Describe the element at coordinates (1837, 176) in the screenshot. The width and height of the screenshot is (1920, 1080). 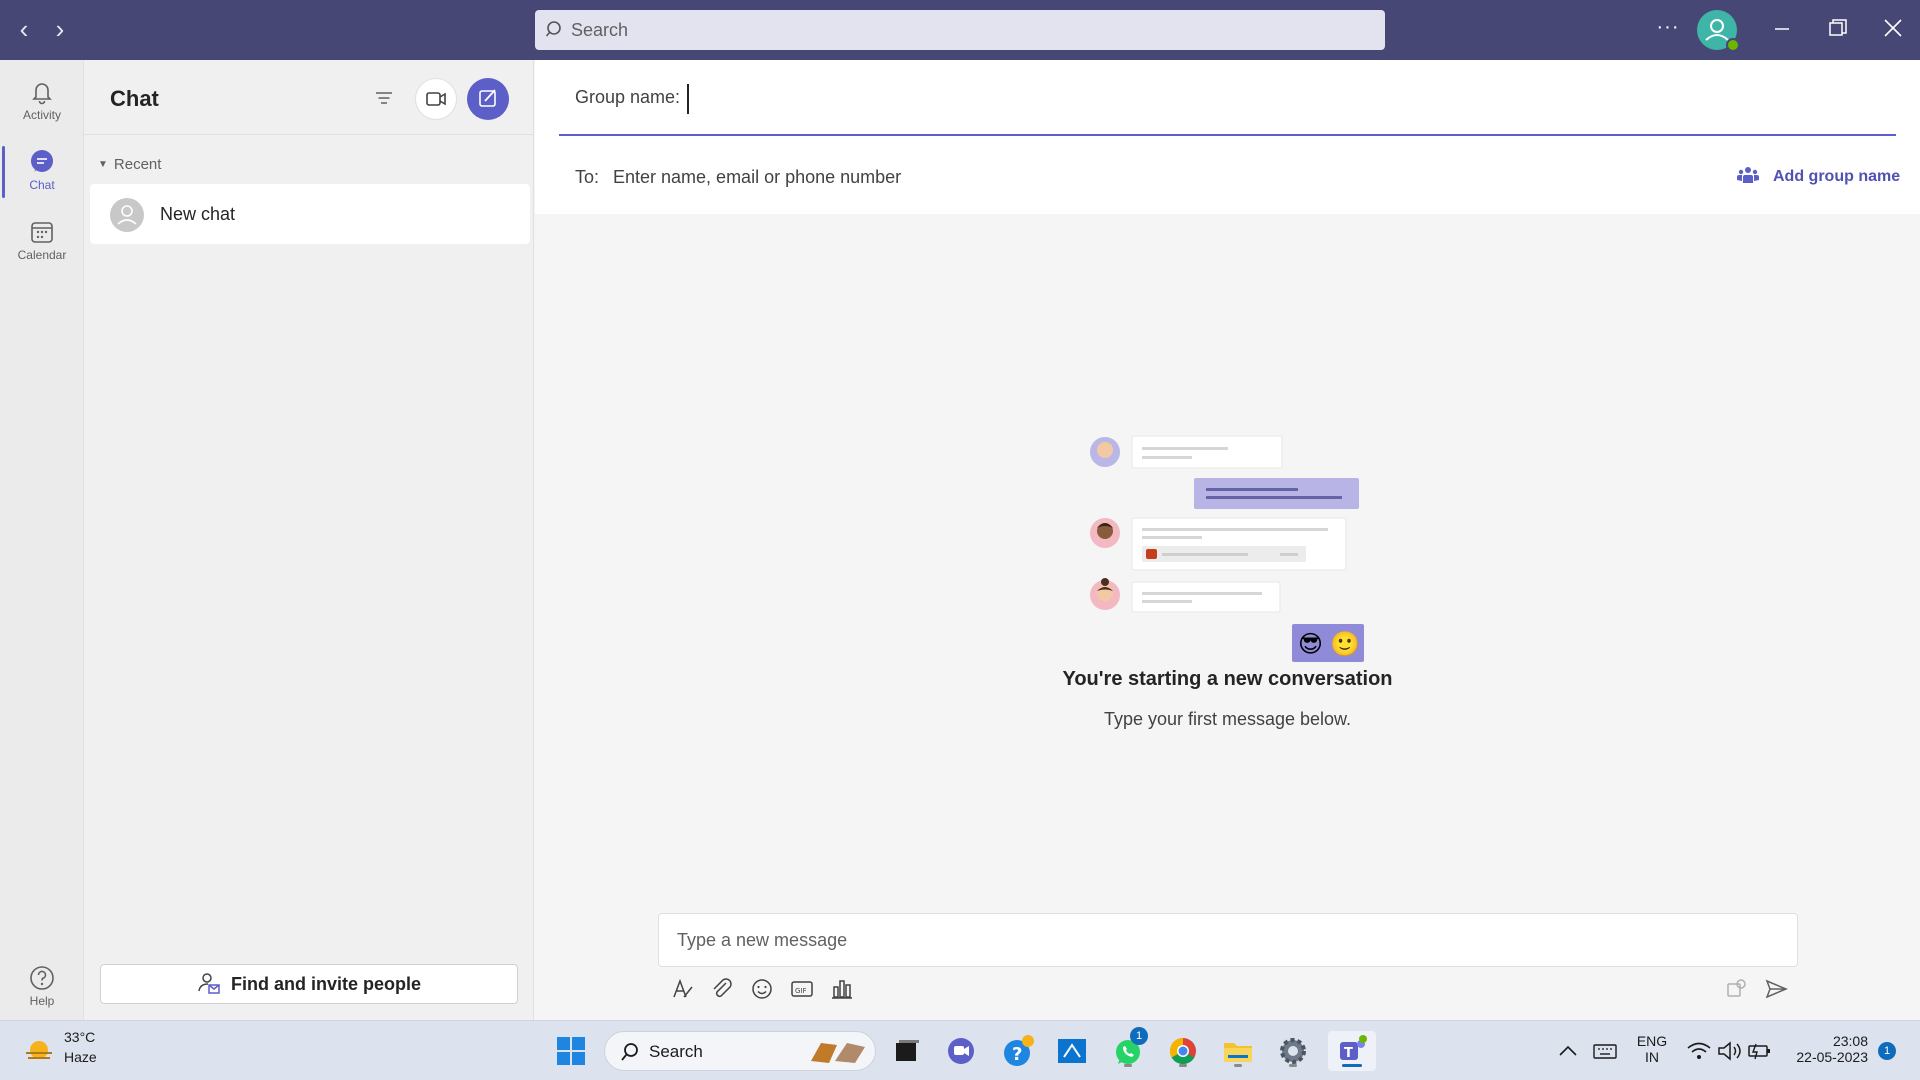
I see `add-group-label: Add group name` at that location.